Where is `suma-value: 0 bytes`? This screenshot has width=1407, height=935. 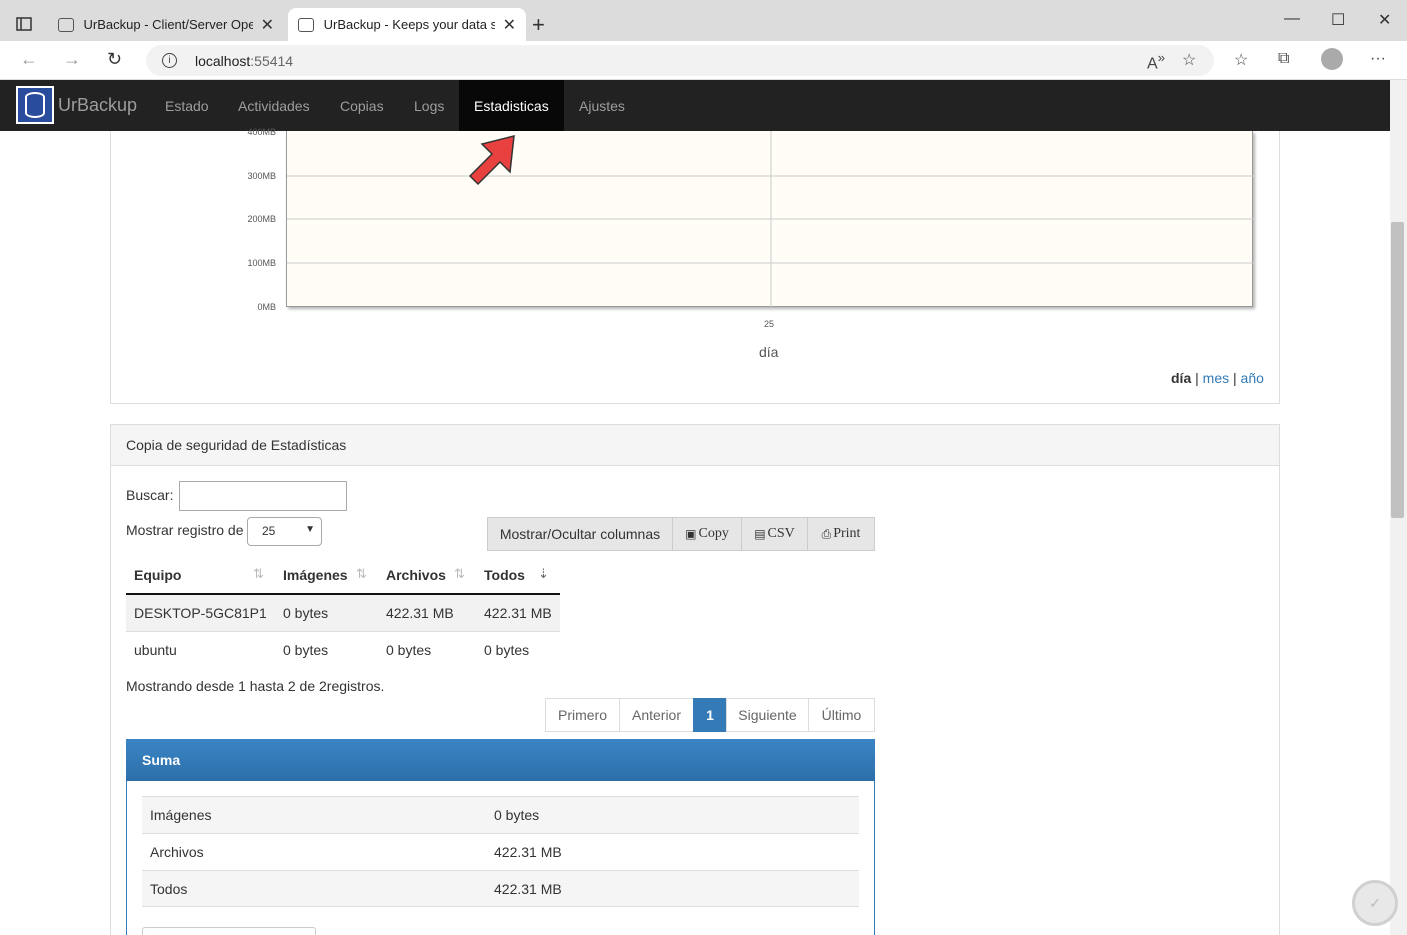
suma-value: 0 bytes is located at coordinates (517, 815).